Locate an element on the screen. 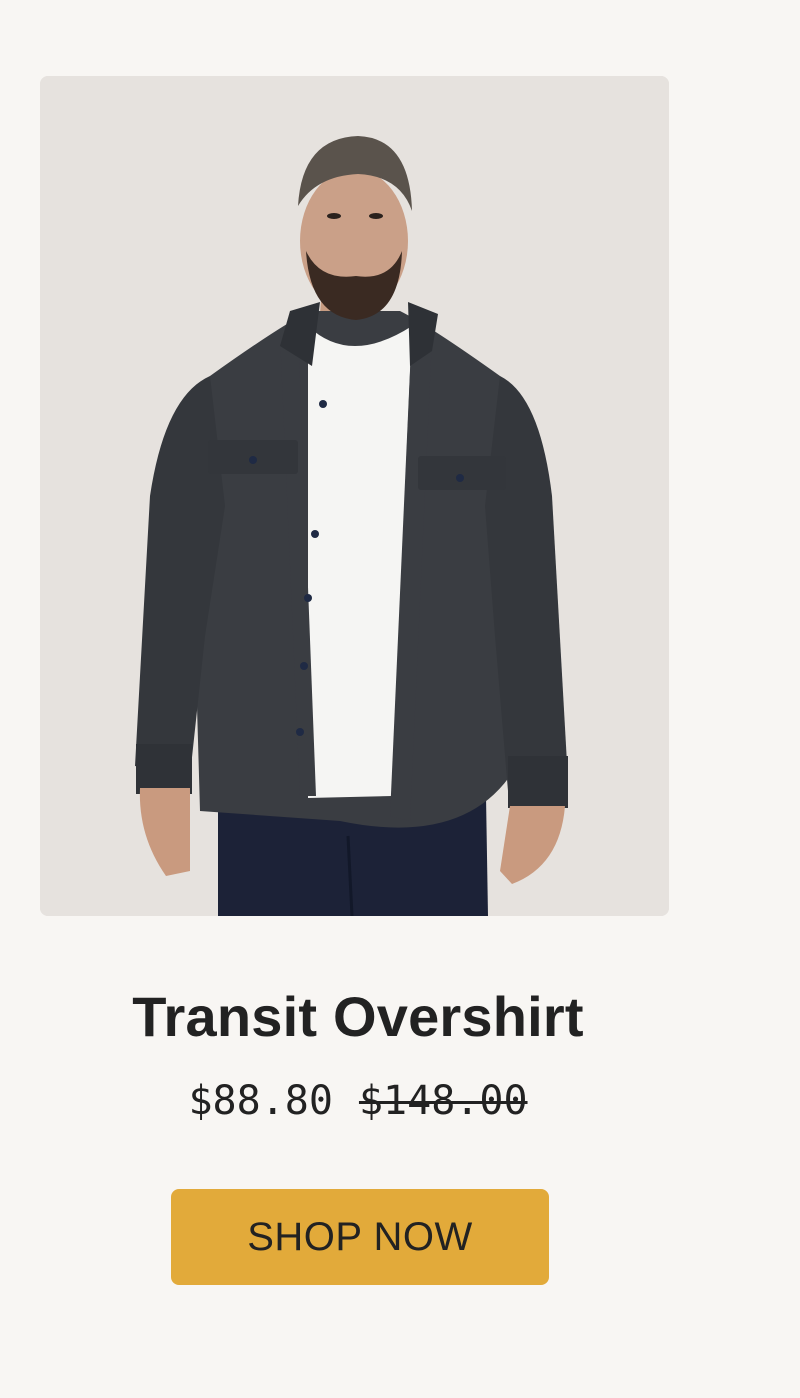 This screenshot has height=1398, width=800. sale-price: $88.80 is located at coordinates (260, 1101).